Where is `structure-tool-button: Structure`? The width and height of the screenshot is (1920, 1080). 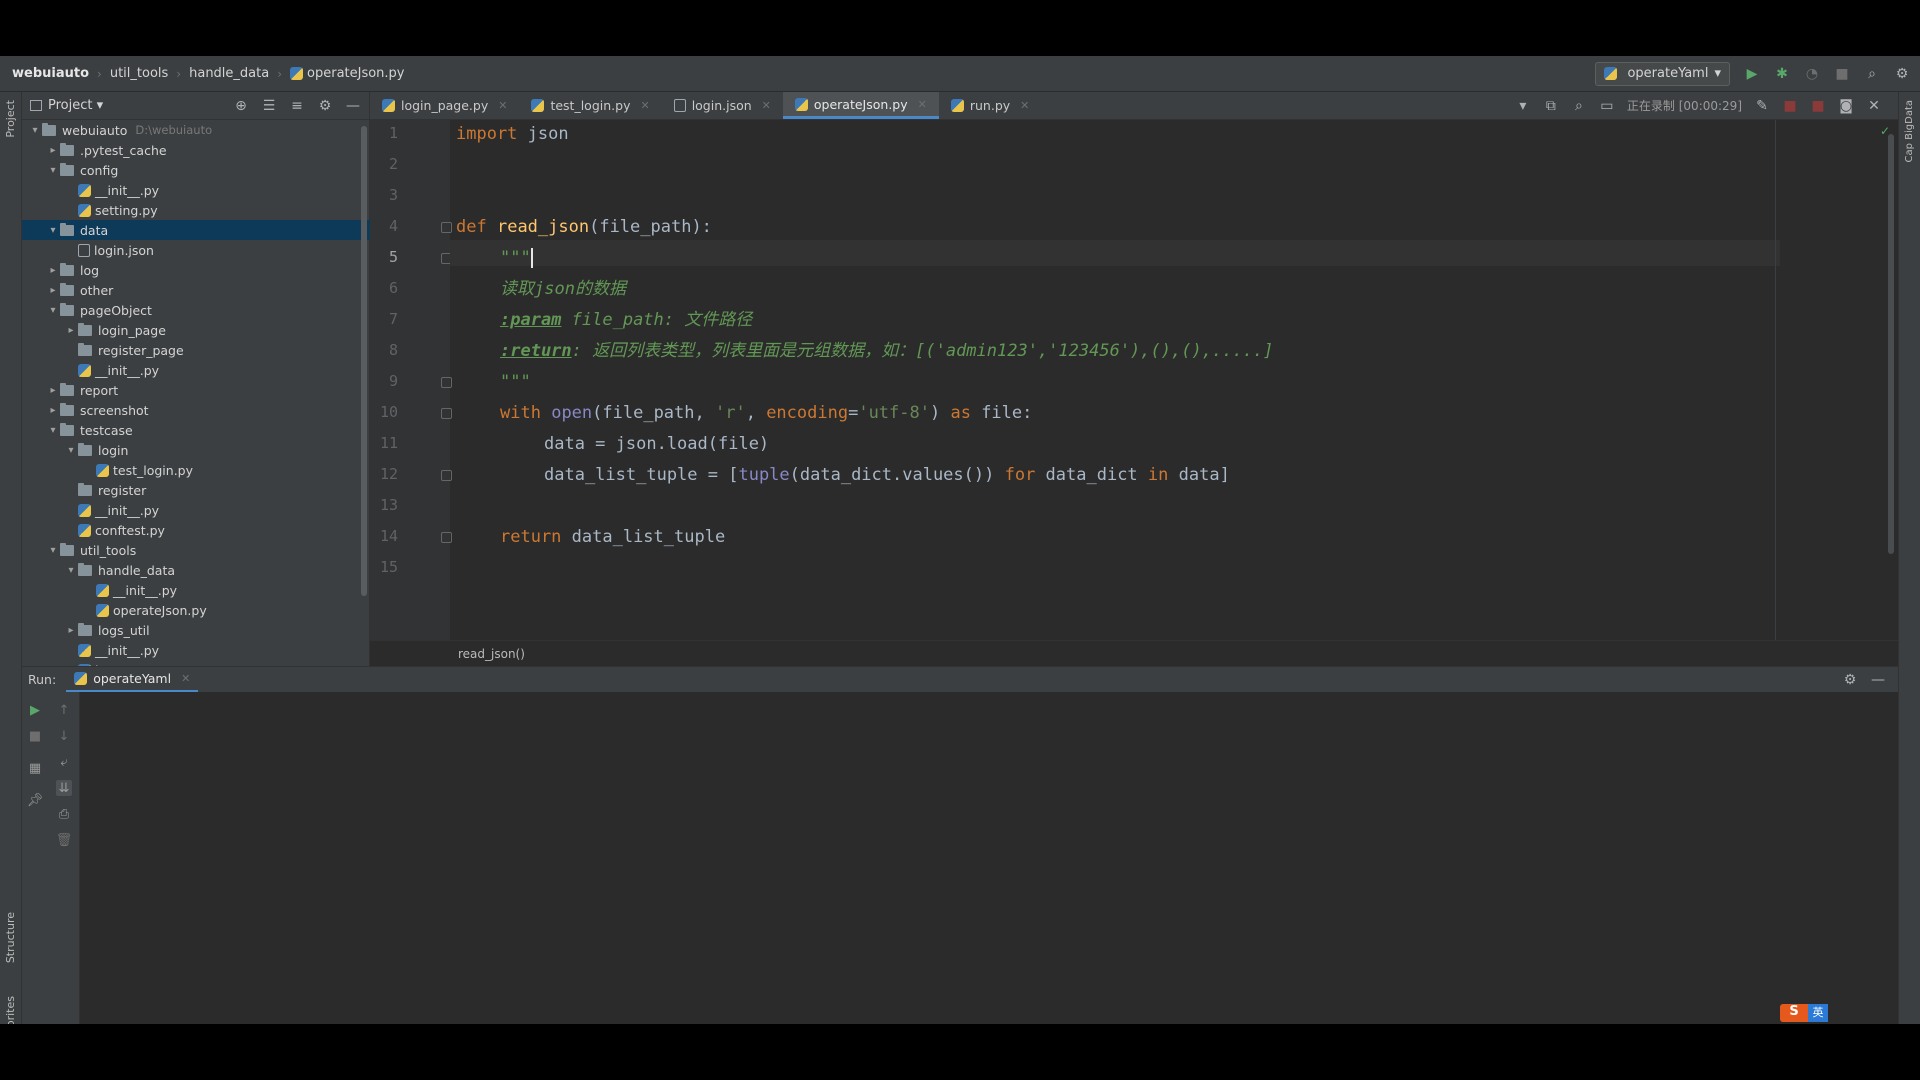
structure-tool-button: Structure is located at coordinates (10, 937).